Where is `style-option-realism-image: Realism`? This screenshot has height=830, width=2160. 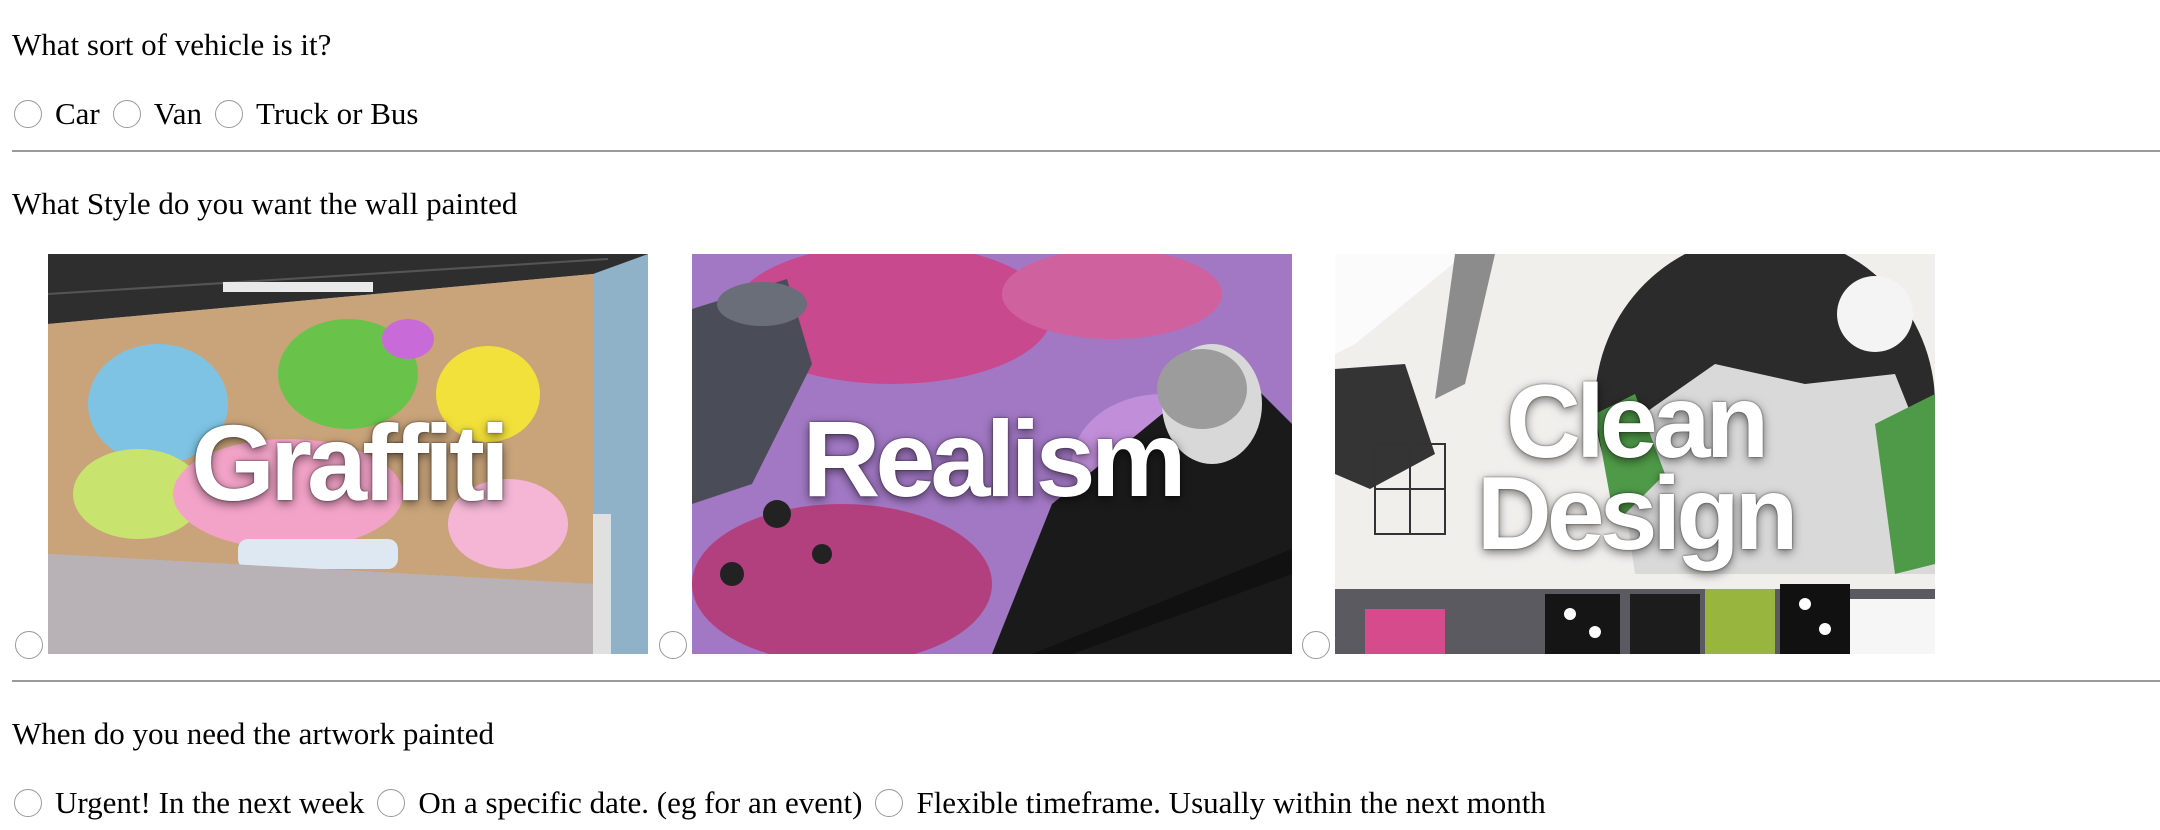
style-option-realism-image: Realism is located at coordinates (992, 454).